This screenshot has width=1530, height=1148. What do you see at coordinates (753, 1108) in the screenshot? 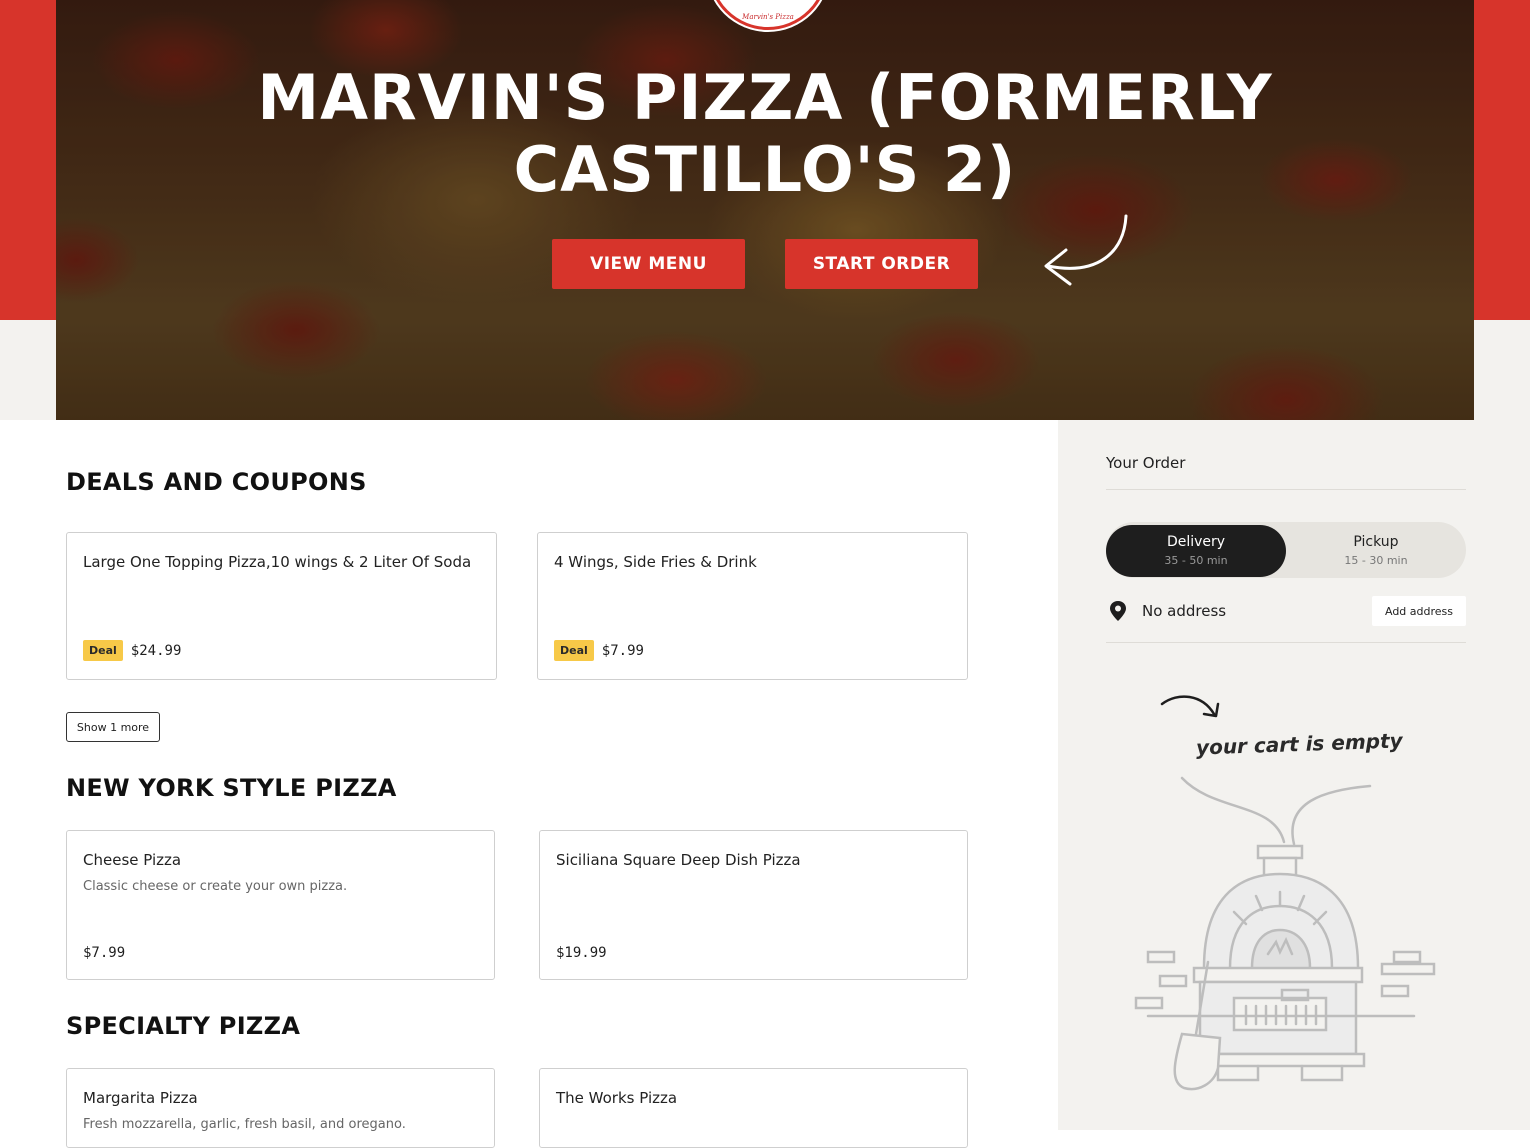
I see `menu-item-card: The Works Pizza` at bounding box center [753, 1108].